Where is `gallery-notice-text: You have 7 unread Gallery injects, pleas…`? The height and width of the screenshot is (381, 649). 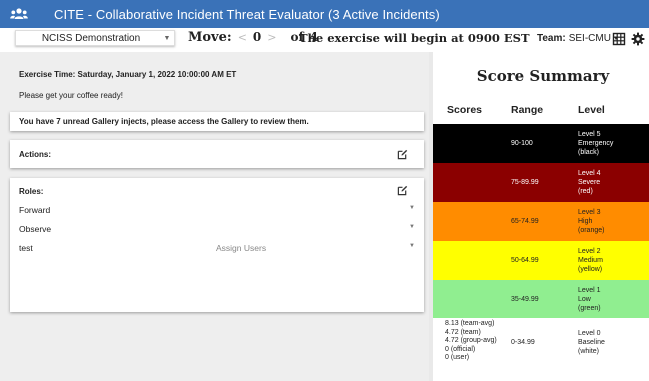 gallery-notice-text: You have 7 unread Gallery injects, pleas… is located at coordinates (164, 121).